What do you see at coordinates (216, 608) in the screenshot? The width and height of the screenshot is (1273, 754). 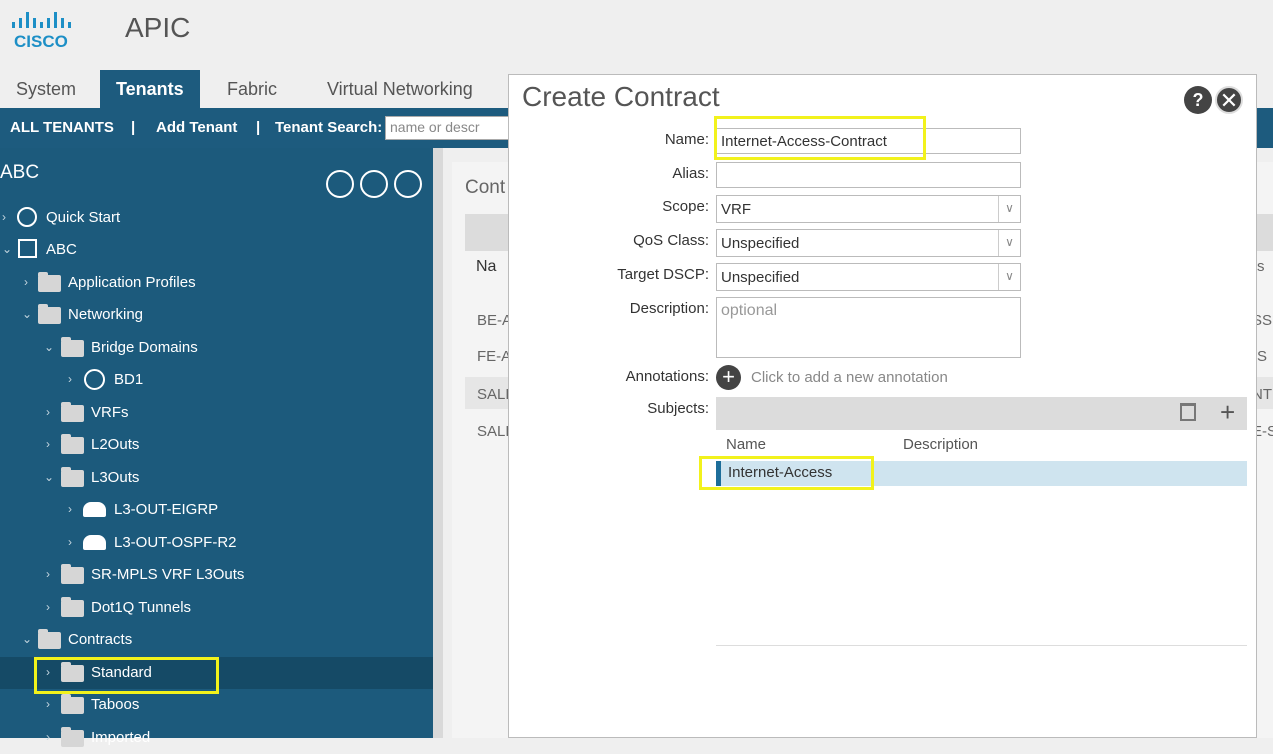 I see `tree-item-dot1q-tunnels: › Dot1Q Tunnels` at bounding box center [216, 608].